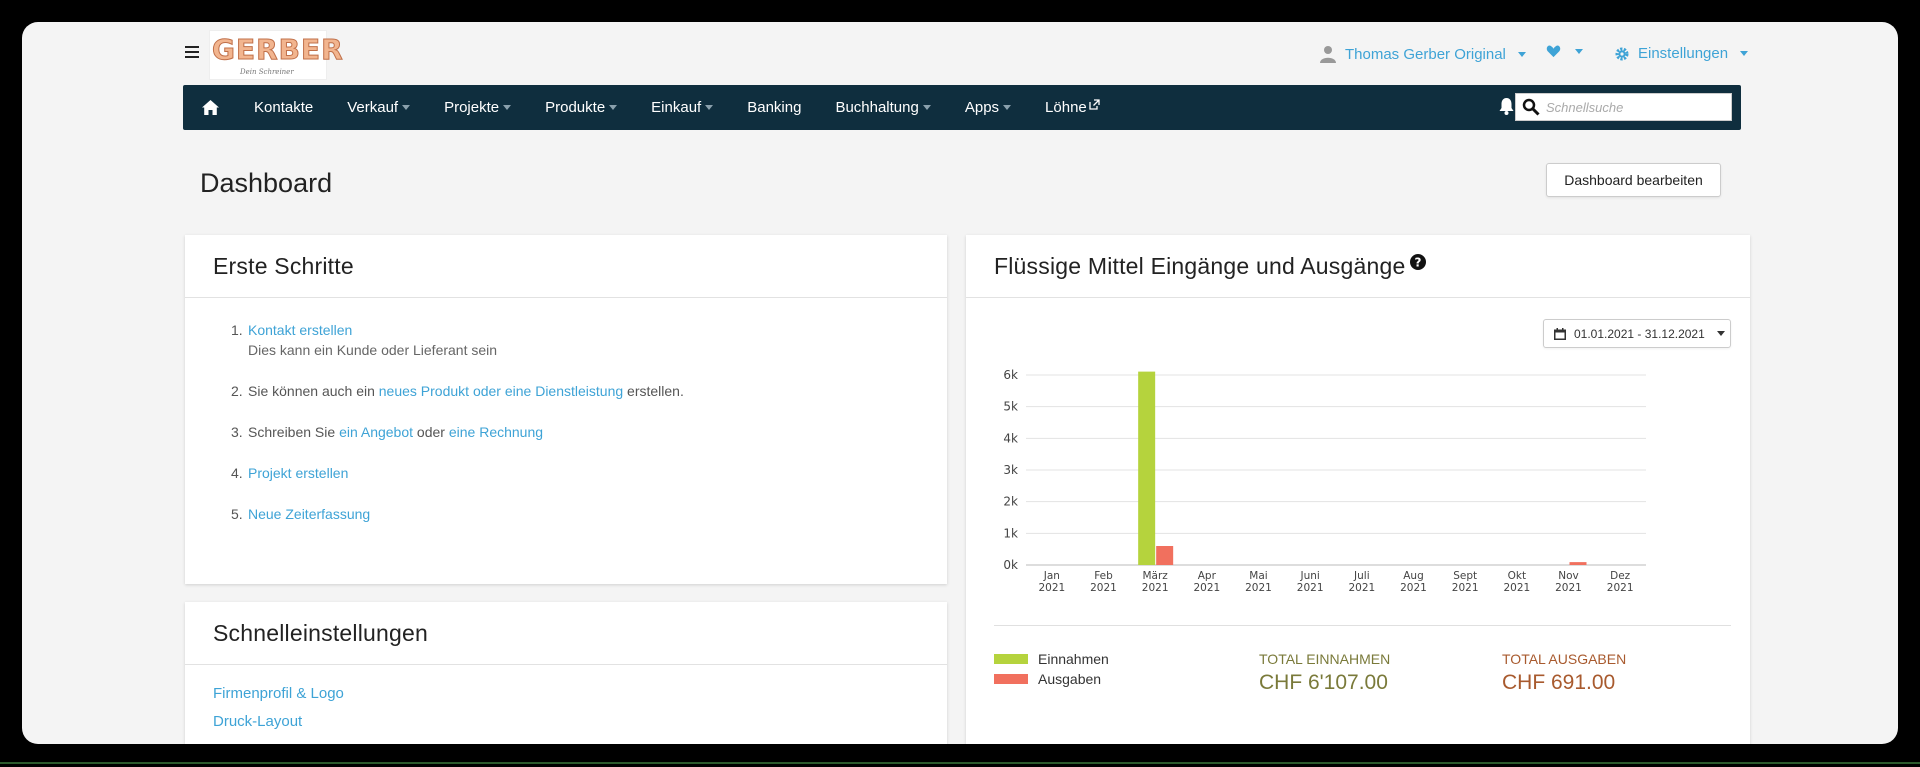 The height and width of the screenshot is (767, 1920). I want to click on nav-item-label: Buchhaltung, so click(877, 107).